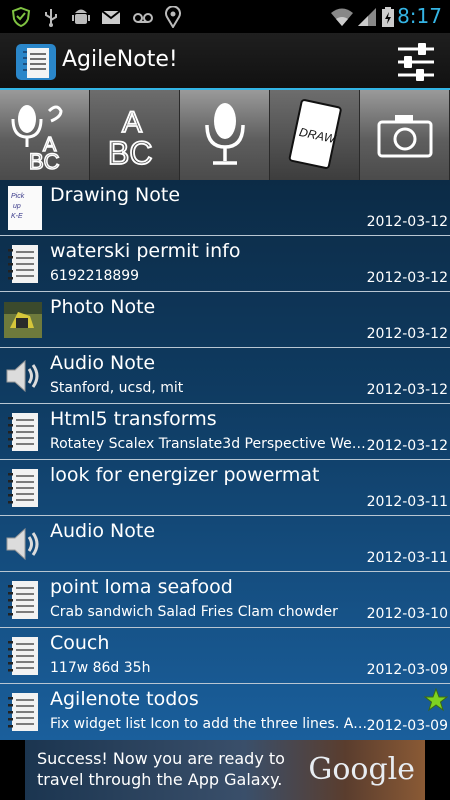 The height and width of the screenshot is (800, 450). Describe the element at coordinates (342, 17) in the screenshot. I see `wifi-icon` at that location.